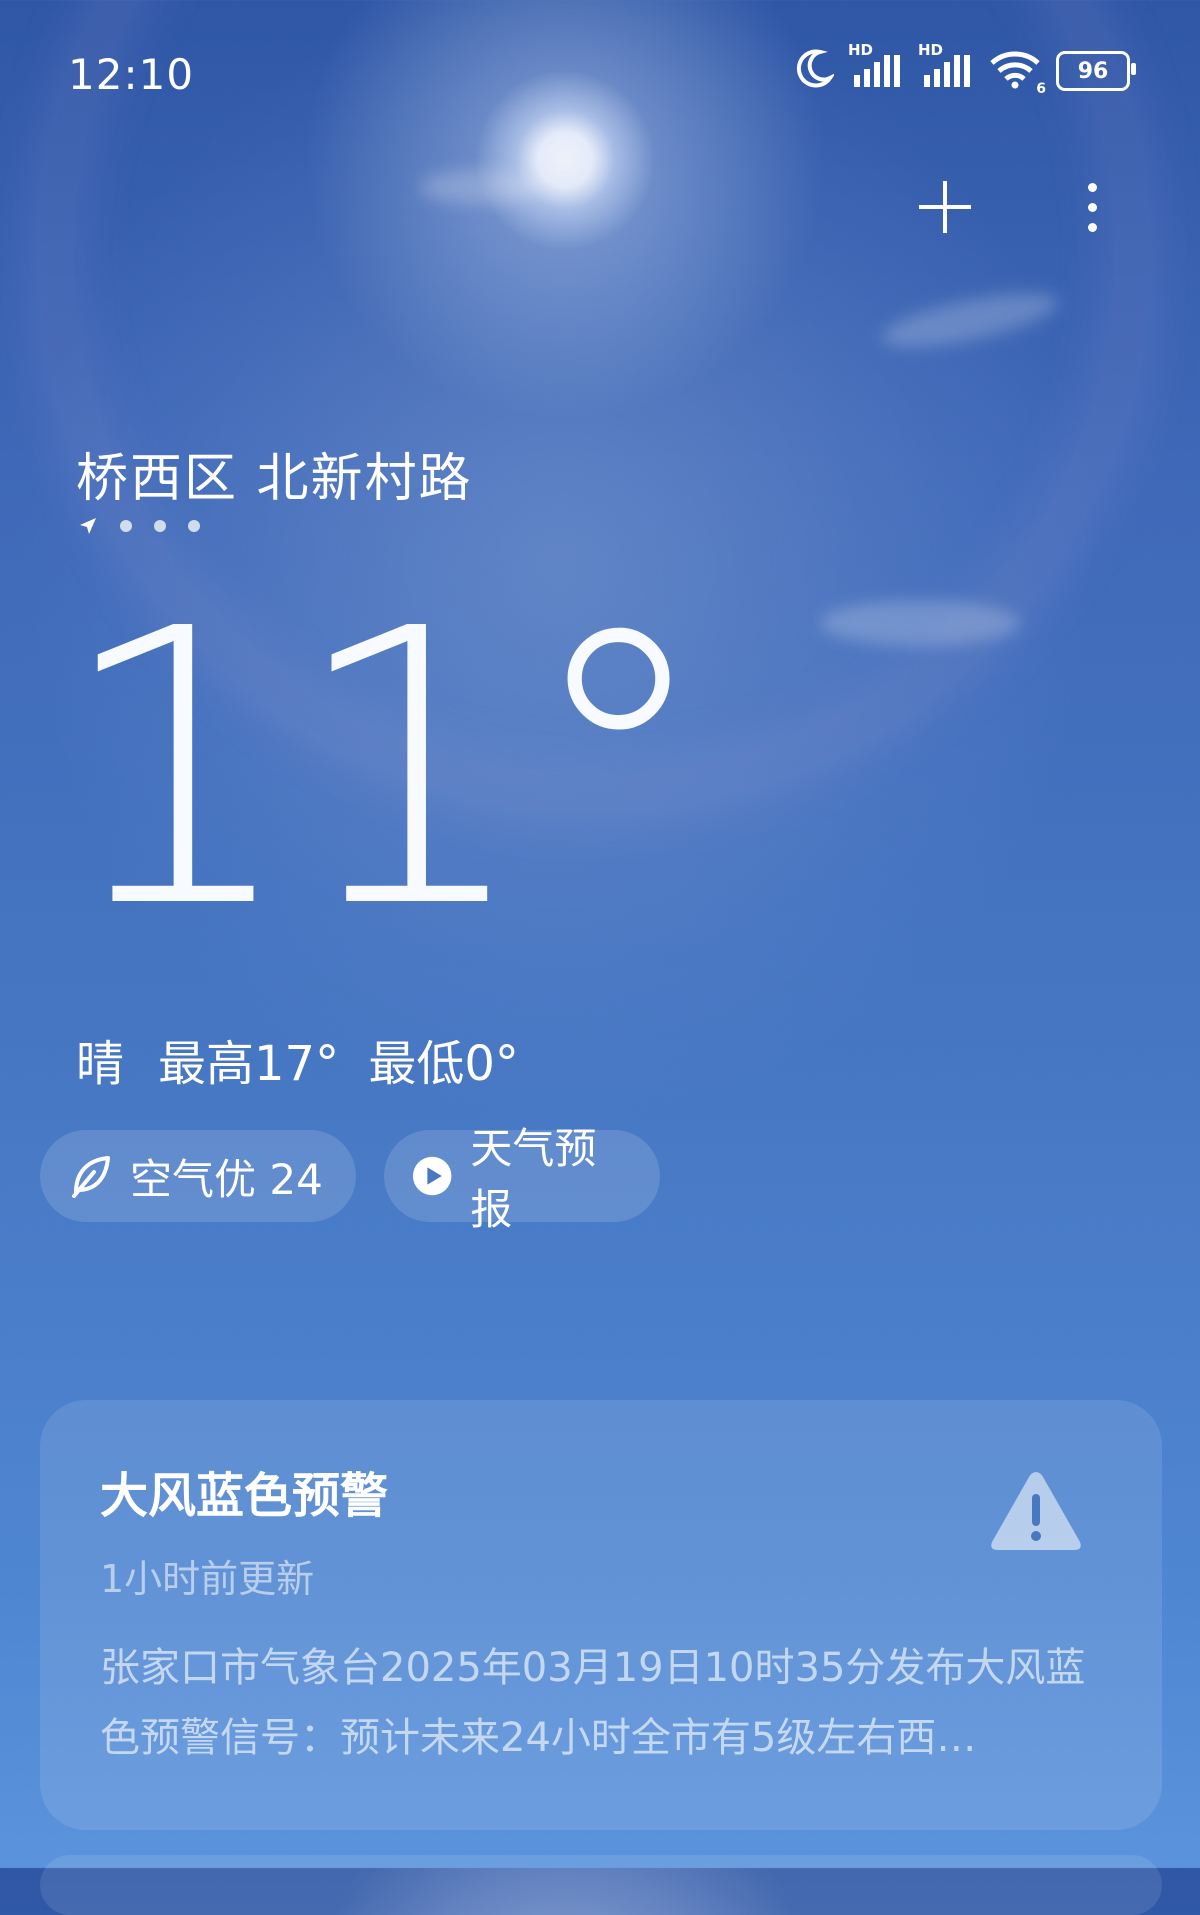  Describe the element at coordinates (1093, 71) in the screenshot. I see `battery-level: 96` at that location.